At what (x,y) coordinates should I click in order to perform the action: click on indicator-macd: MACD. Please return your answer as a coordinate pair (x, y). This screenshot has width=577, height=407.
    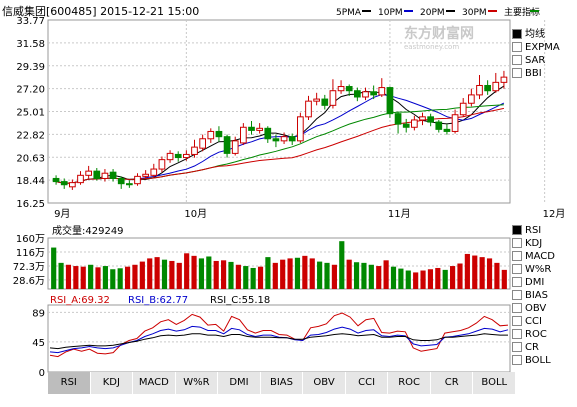
    Looking at the image, I should click on (533, 256).